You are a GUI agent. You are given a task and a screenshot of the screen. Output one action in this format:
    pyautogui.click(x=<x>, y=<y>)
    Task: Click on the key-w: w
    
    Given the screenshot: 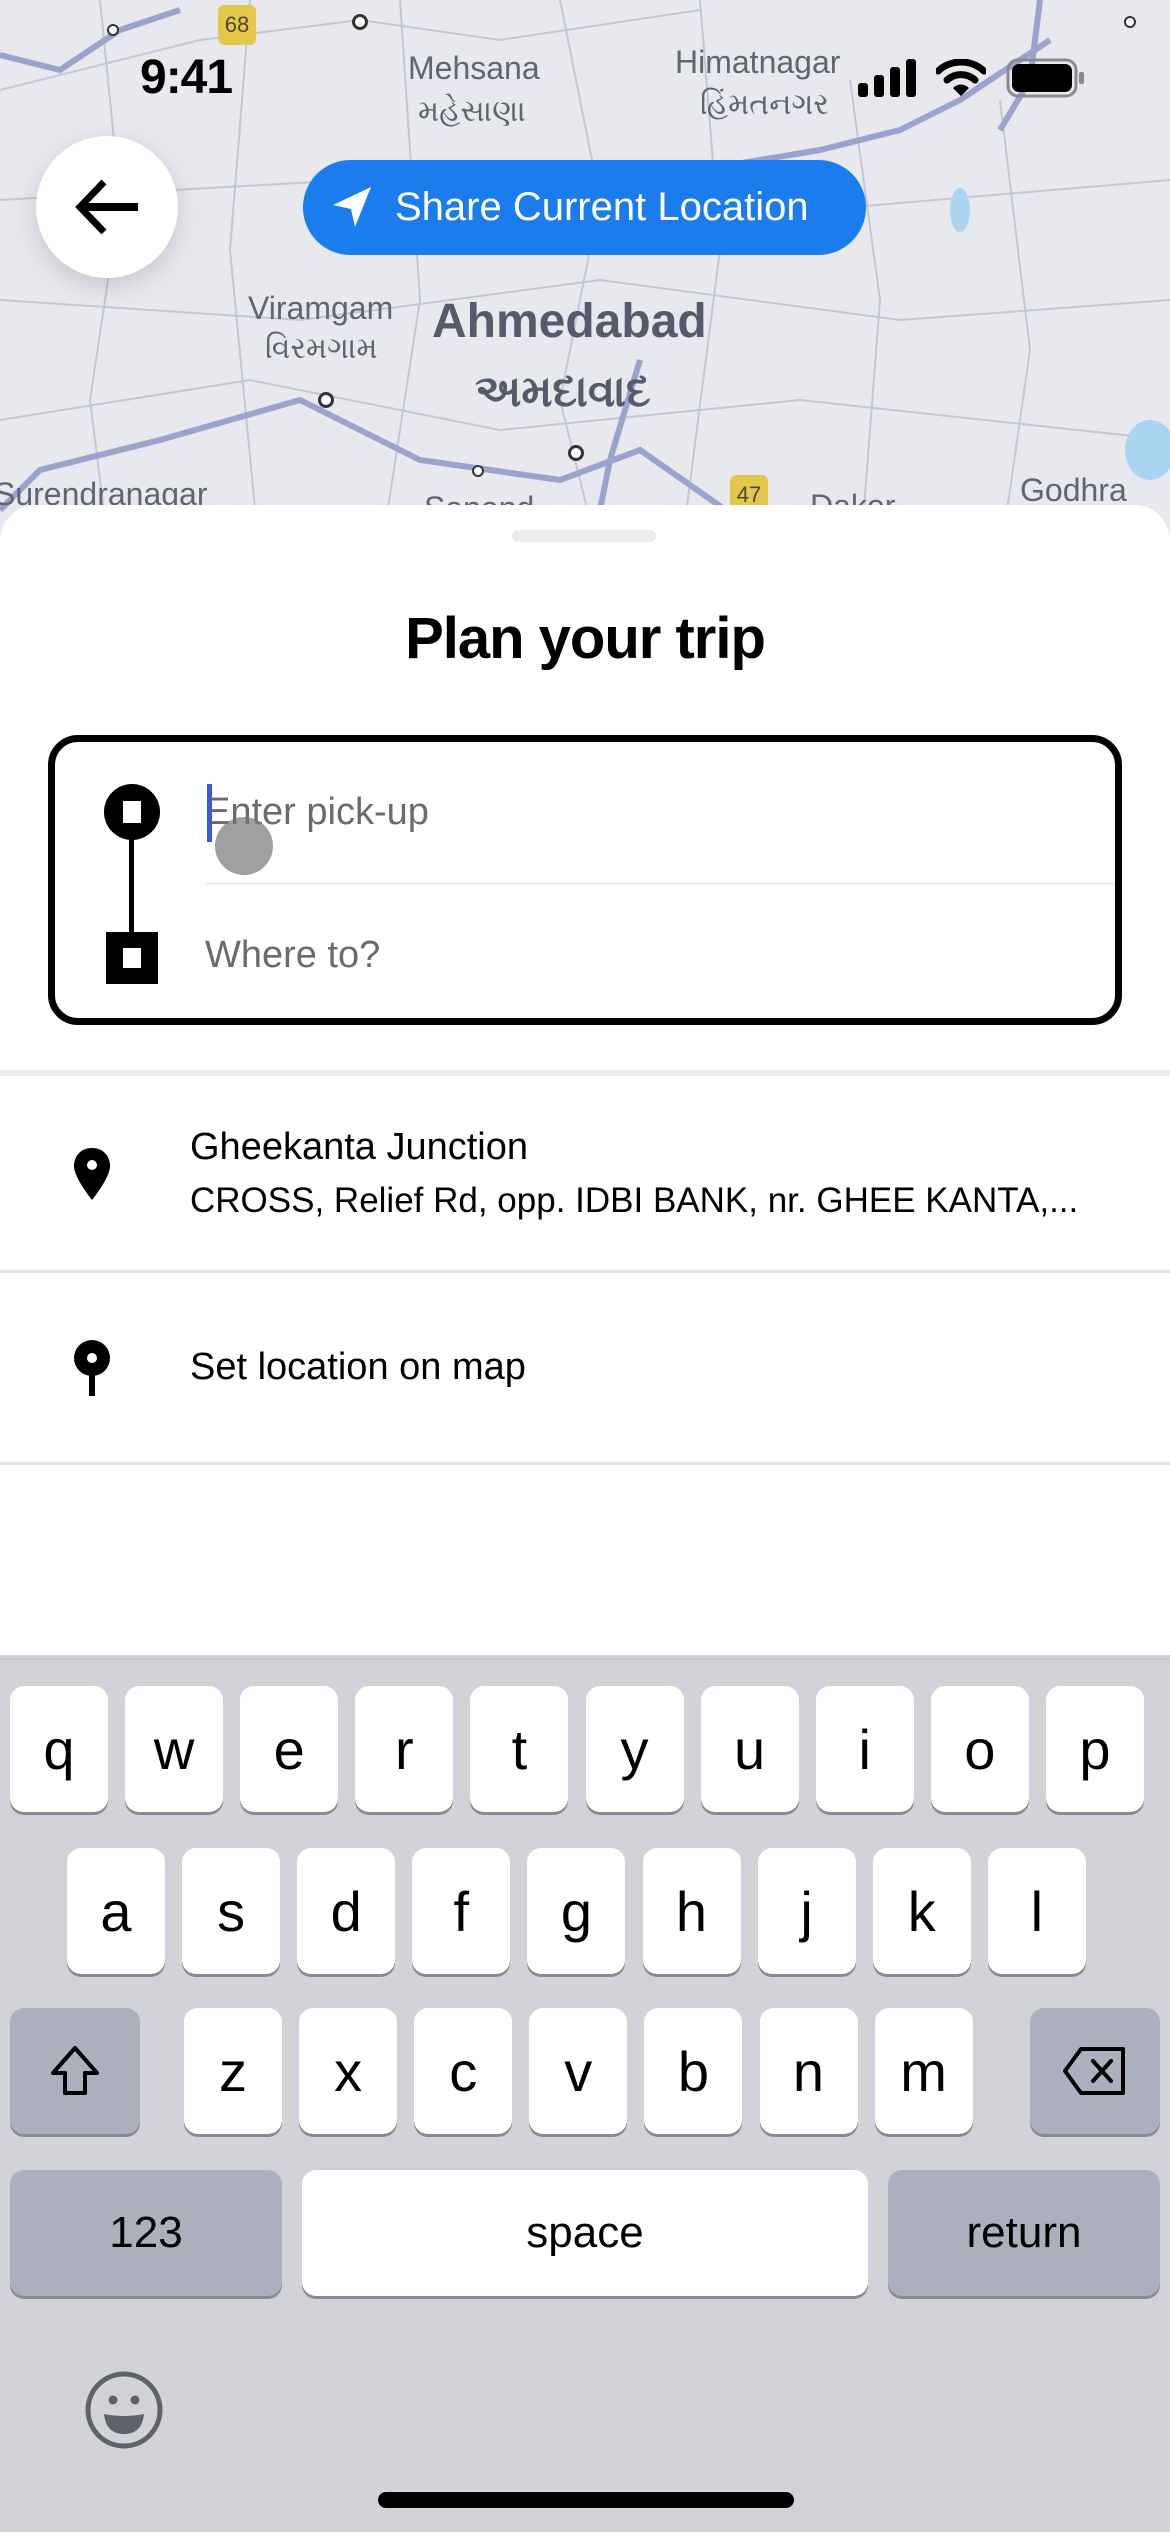 What is the action you would take?
    pyautogui.click(x=174, y=1749)
    